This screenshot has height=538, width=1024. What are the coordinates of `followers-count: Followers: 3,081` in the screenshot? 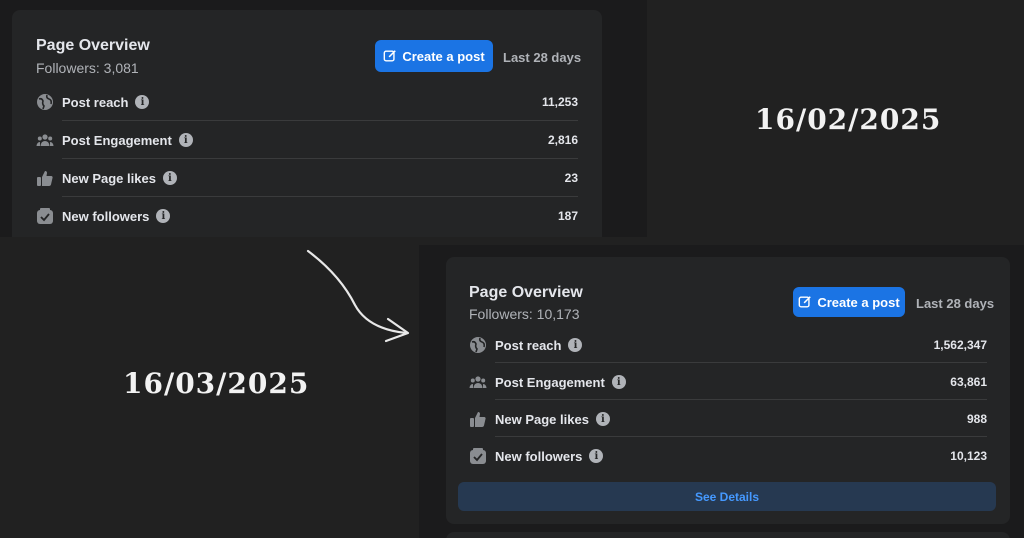 It's located at (87, 68).